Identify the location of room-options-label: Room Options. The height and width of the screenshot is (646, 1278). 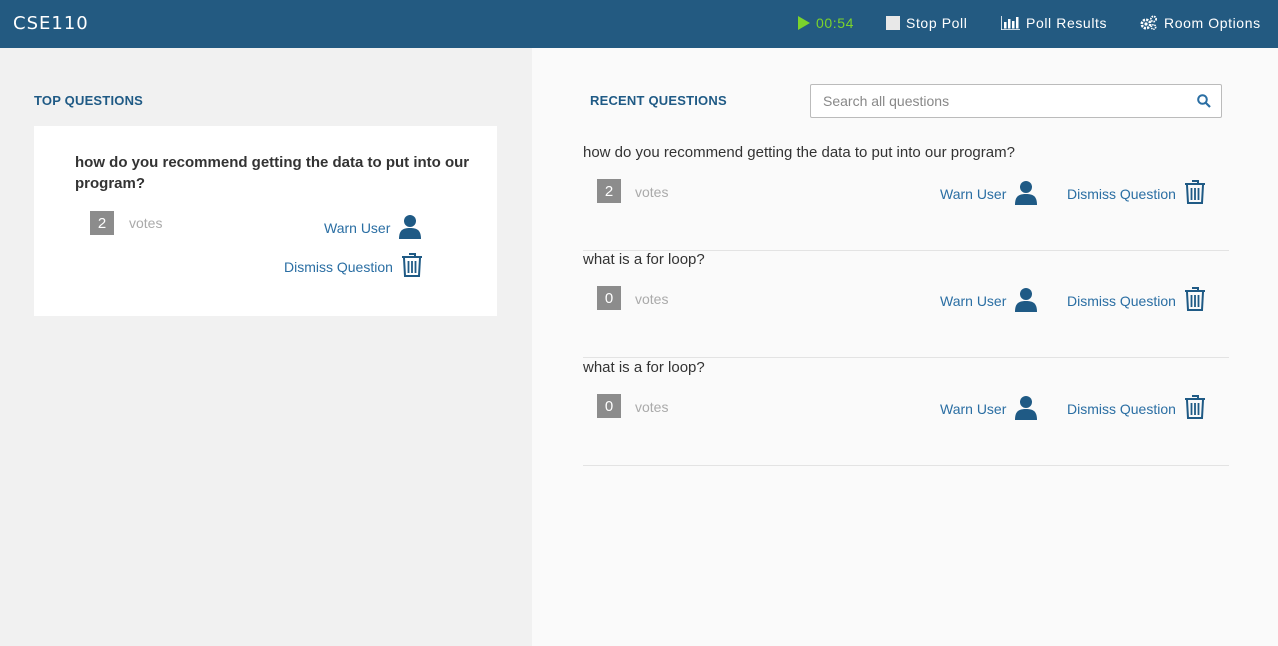
(1212, 23).